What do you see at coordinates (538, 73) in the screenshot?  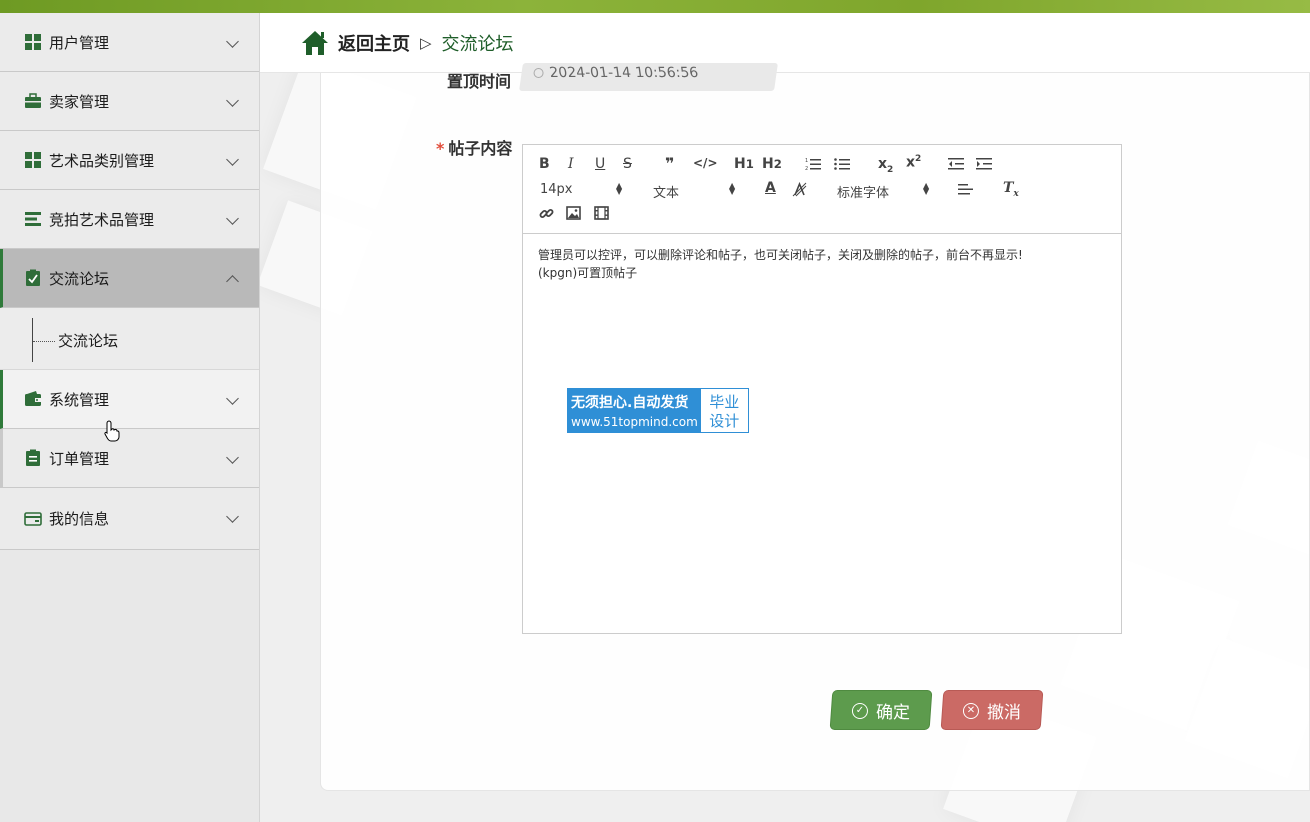 I see `clock-icon` at bounding box center [538, 73].